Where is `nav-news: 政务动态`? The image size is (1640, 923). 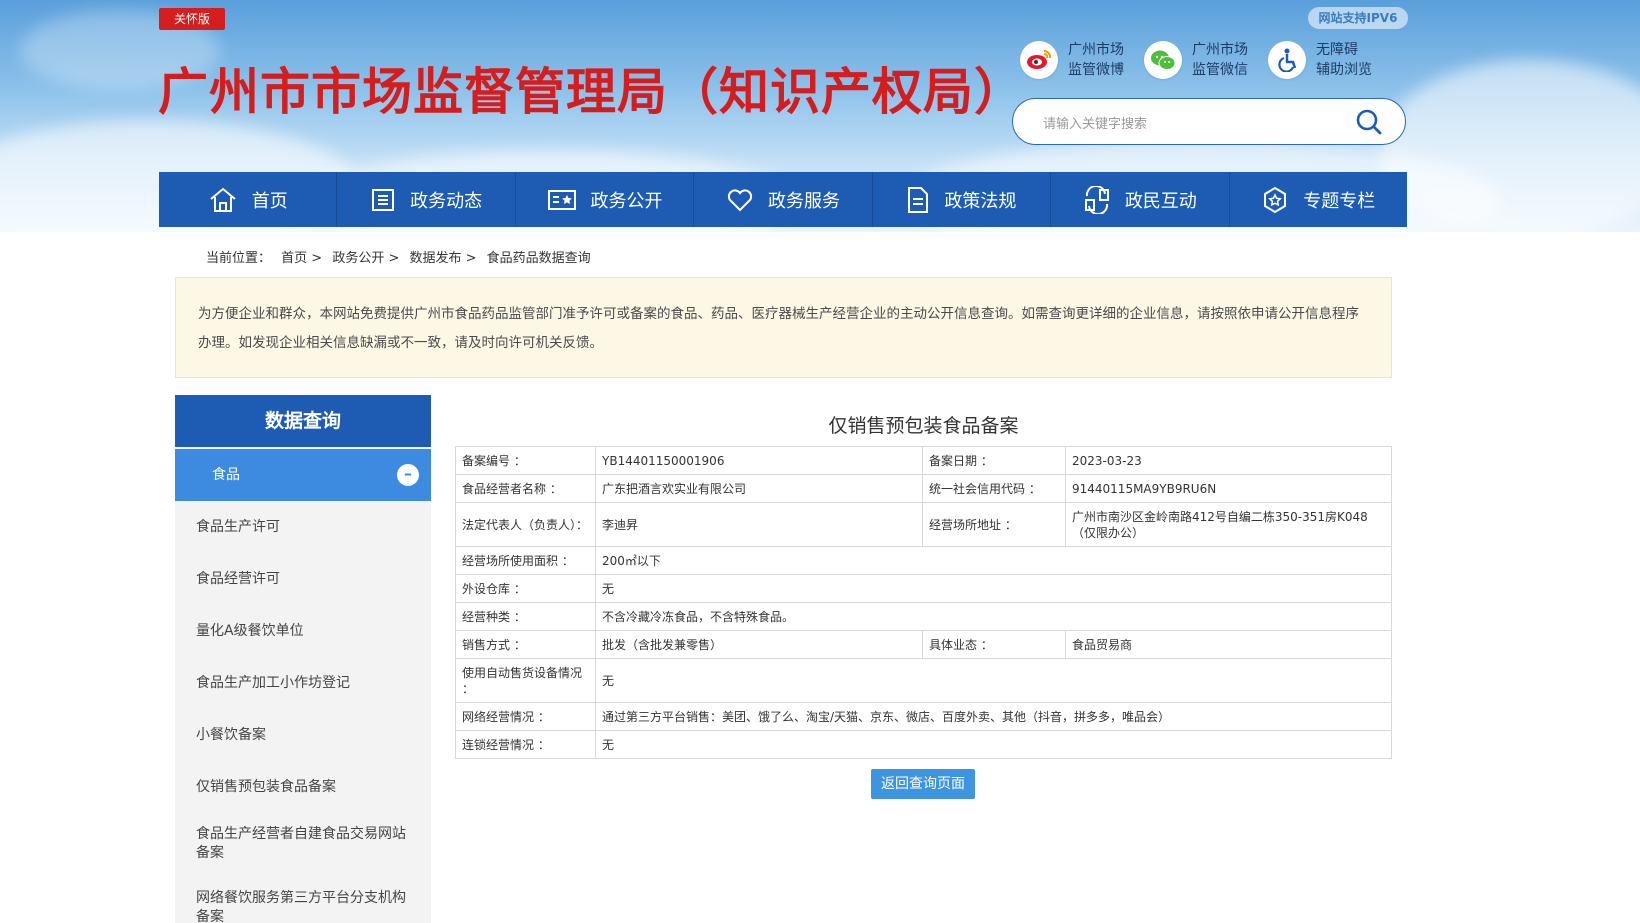 nav-news: 政务动态 is located at coordinates (426, 199).